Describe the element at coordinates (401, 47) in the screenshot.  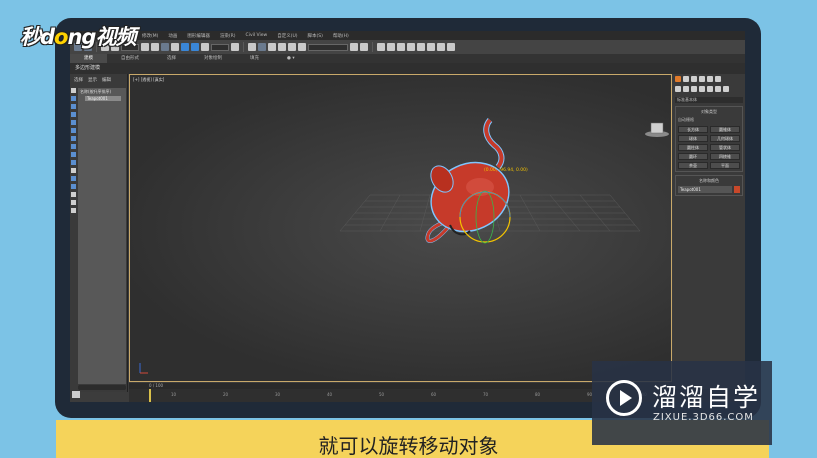
I see `curve-editor-icon` at that location.